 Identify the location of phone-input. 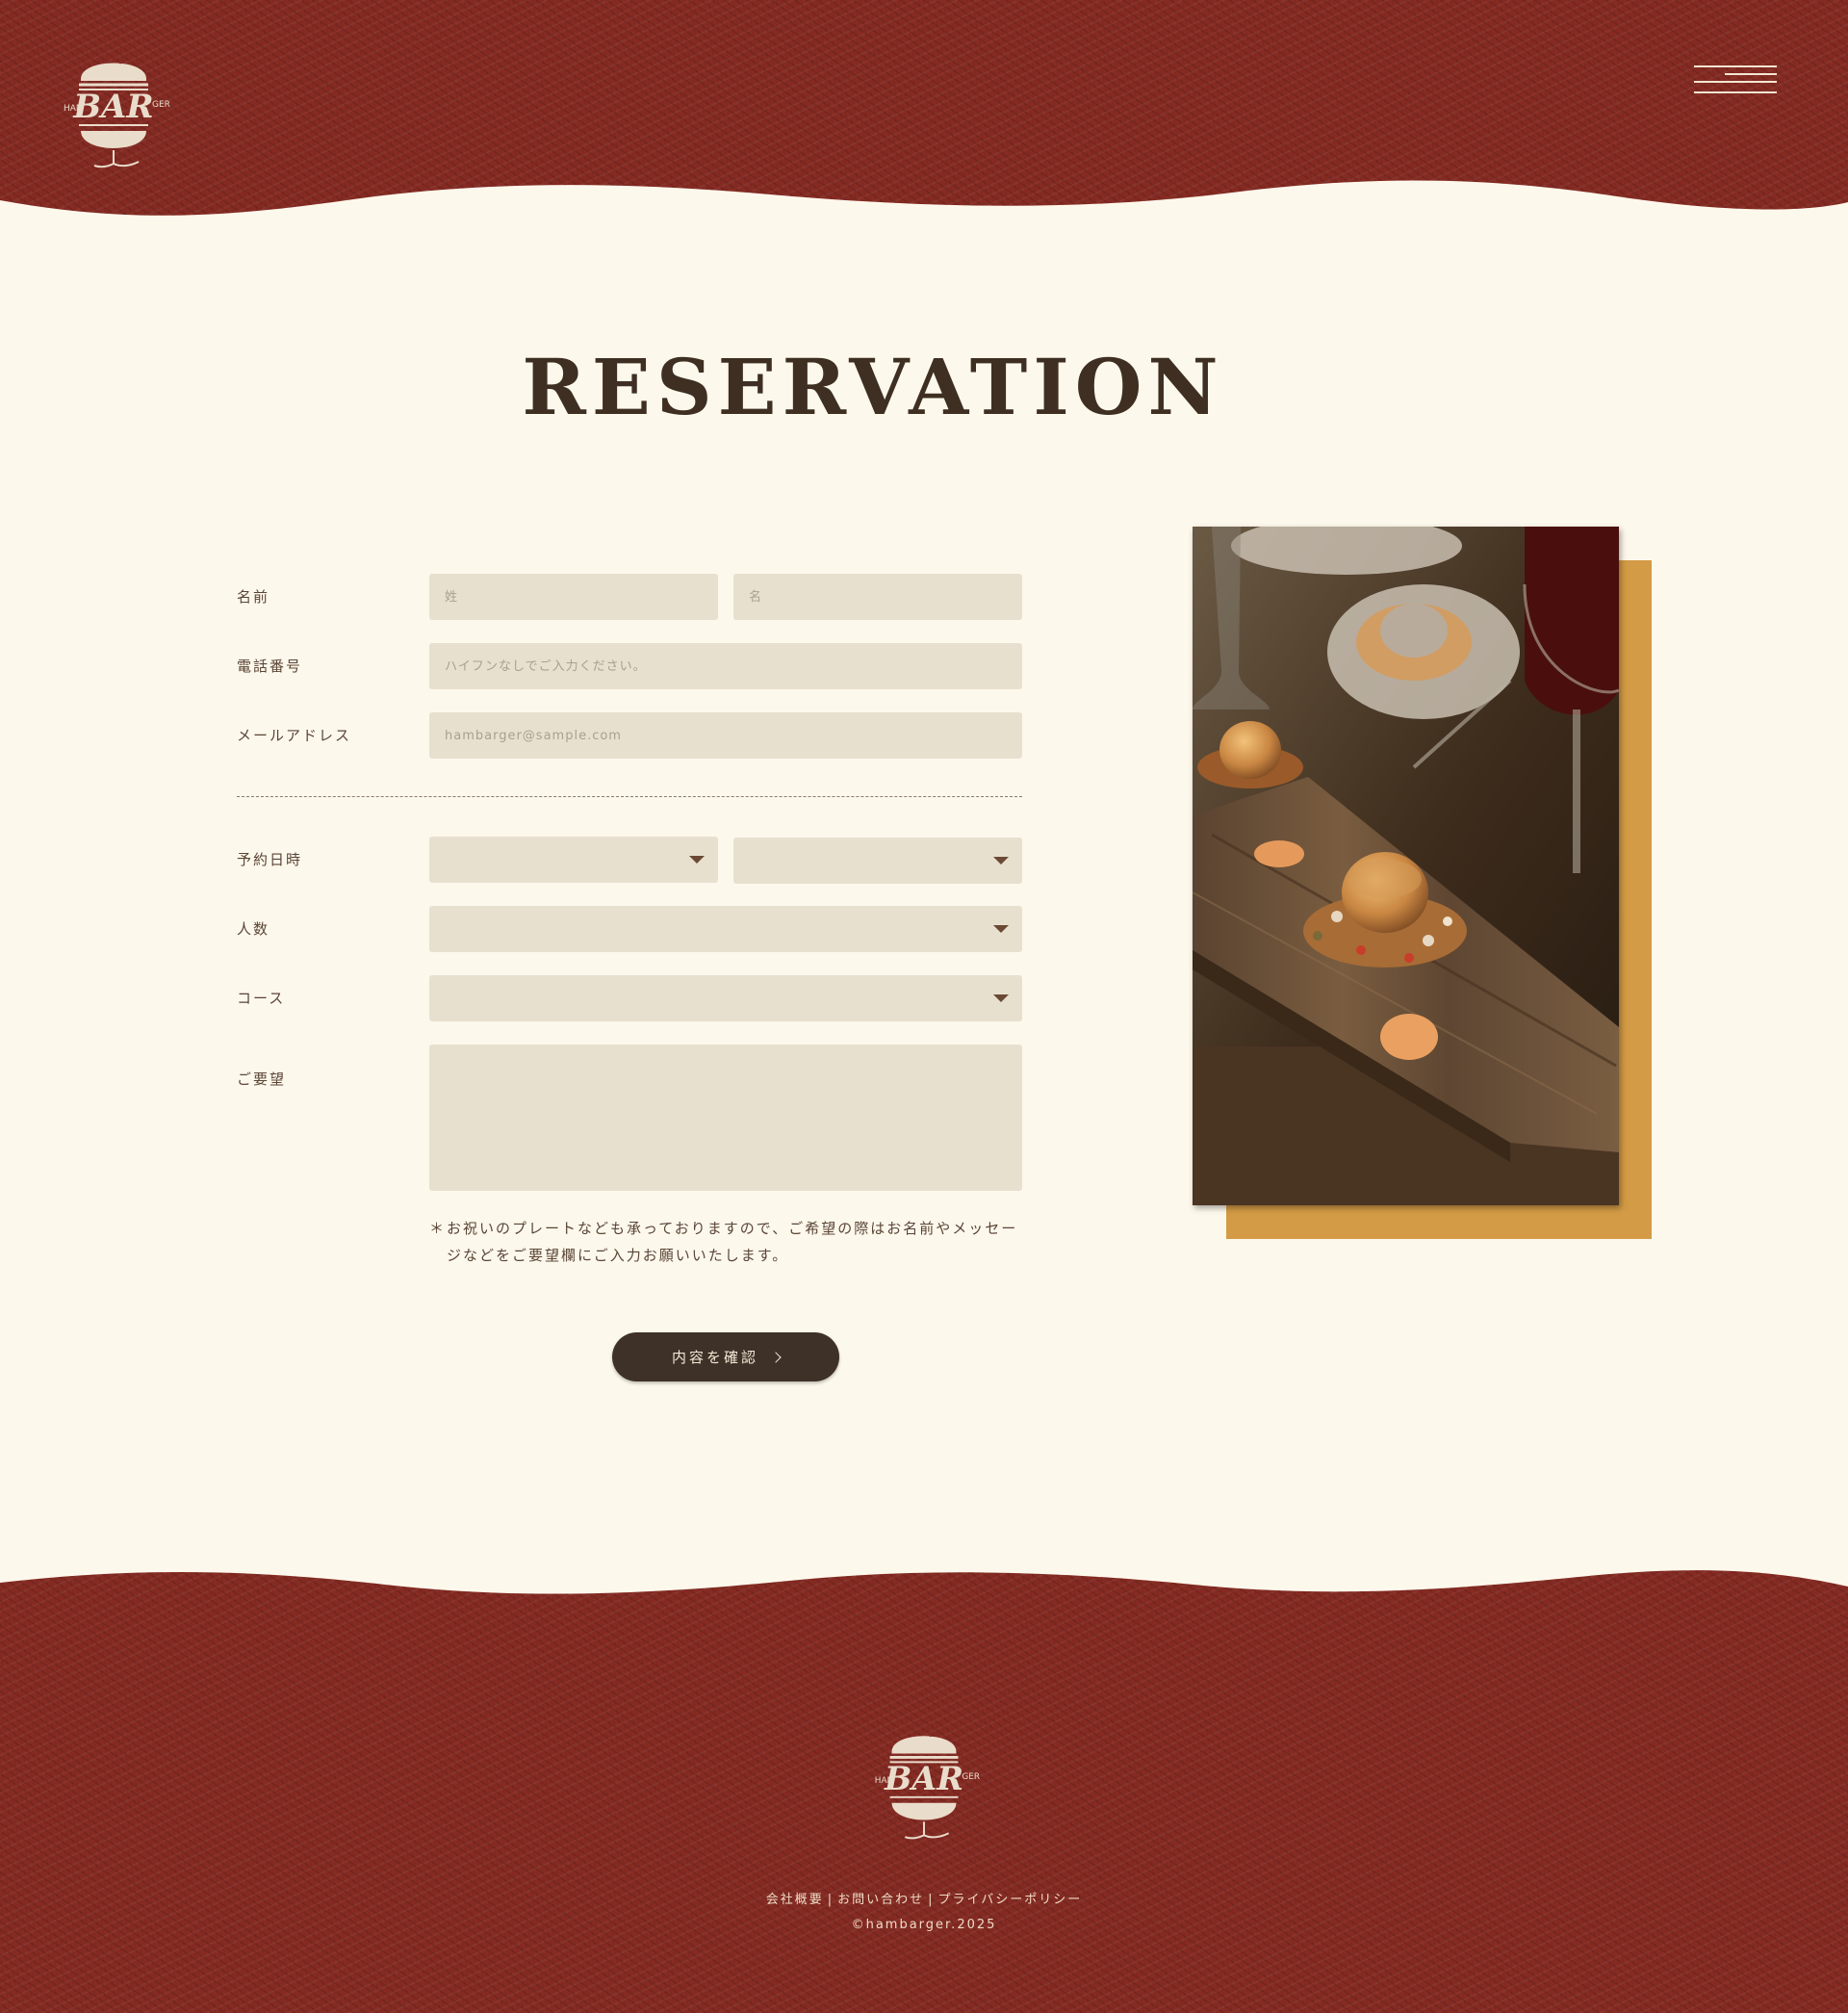
(725, 666).